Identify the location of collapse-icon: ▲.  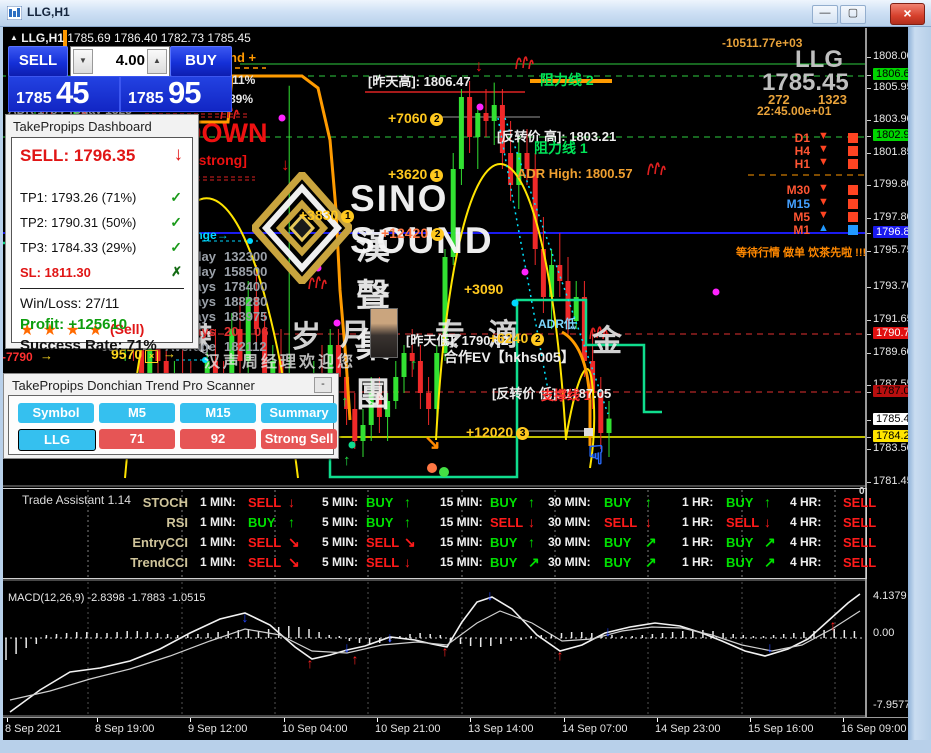
(14, 37).